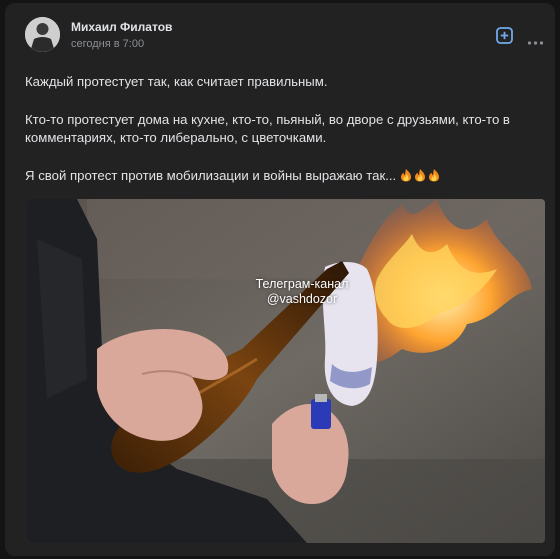  I want to click on fire-emoji-group, so click(421, 177).